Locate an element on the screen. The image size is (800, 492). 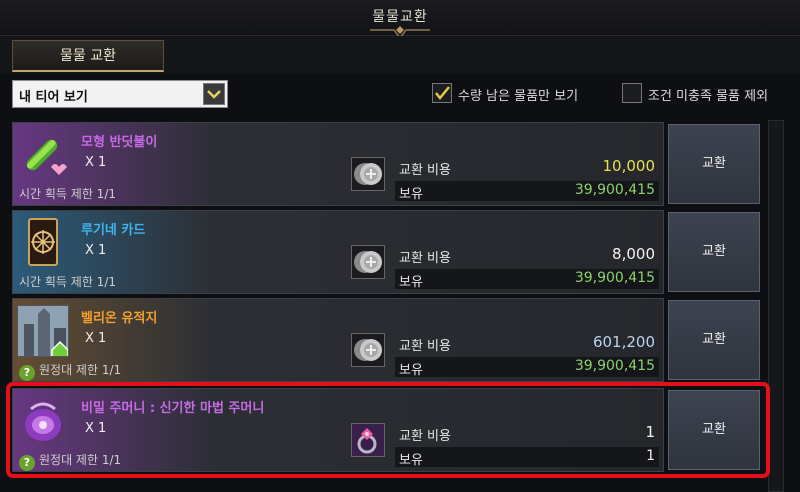
tarot-card-icon is located at coordinates (43, 243).